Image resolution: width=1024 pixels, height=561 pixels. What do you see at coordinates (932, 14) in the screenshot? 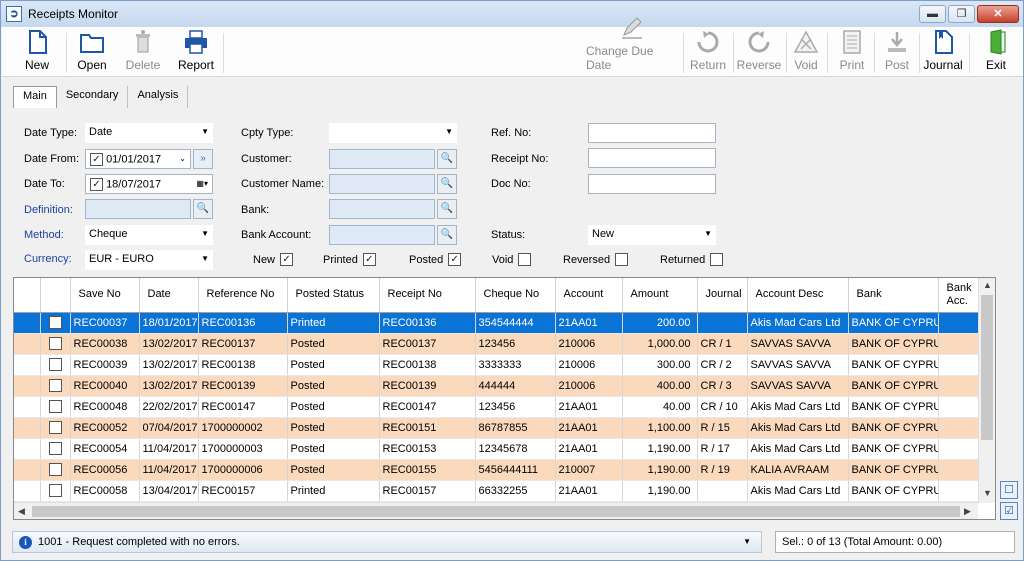
I see `minimize-button: ▬` at bounding box center [932, 14].